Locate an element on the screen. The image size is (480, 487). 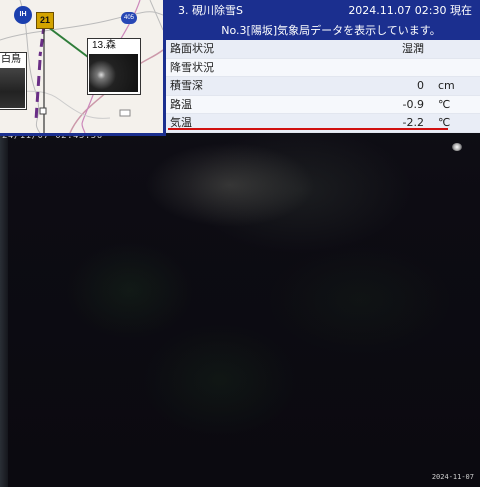
camera-marker-21: 21 is located at coordinates (45, 20).